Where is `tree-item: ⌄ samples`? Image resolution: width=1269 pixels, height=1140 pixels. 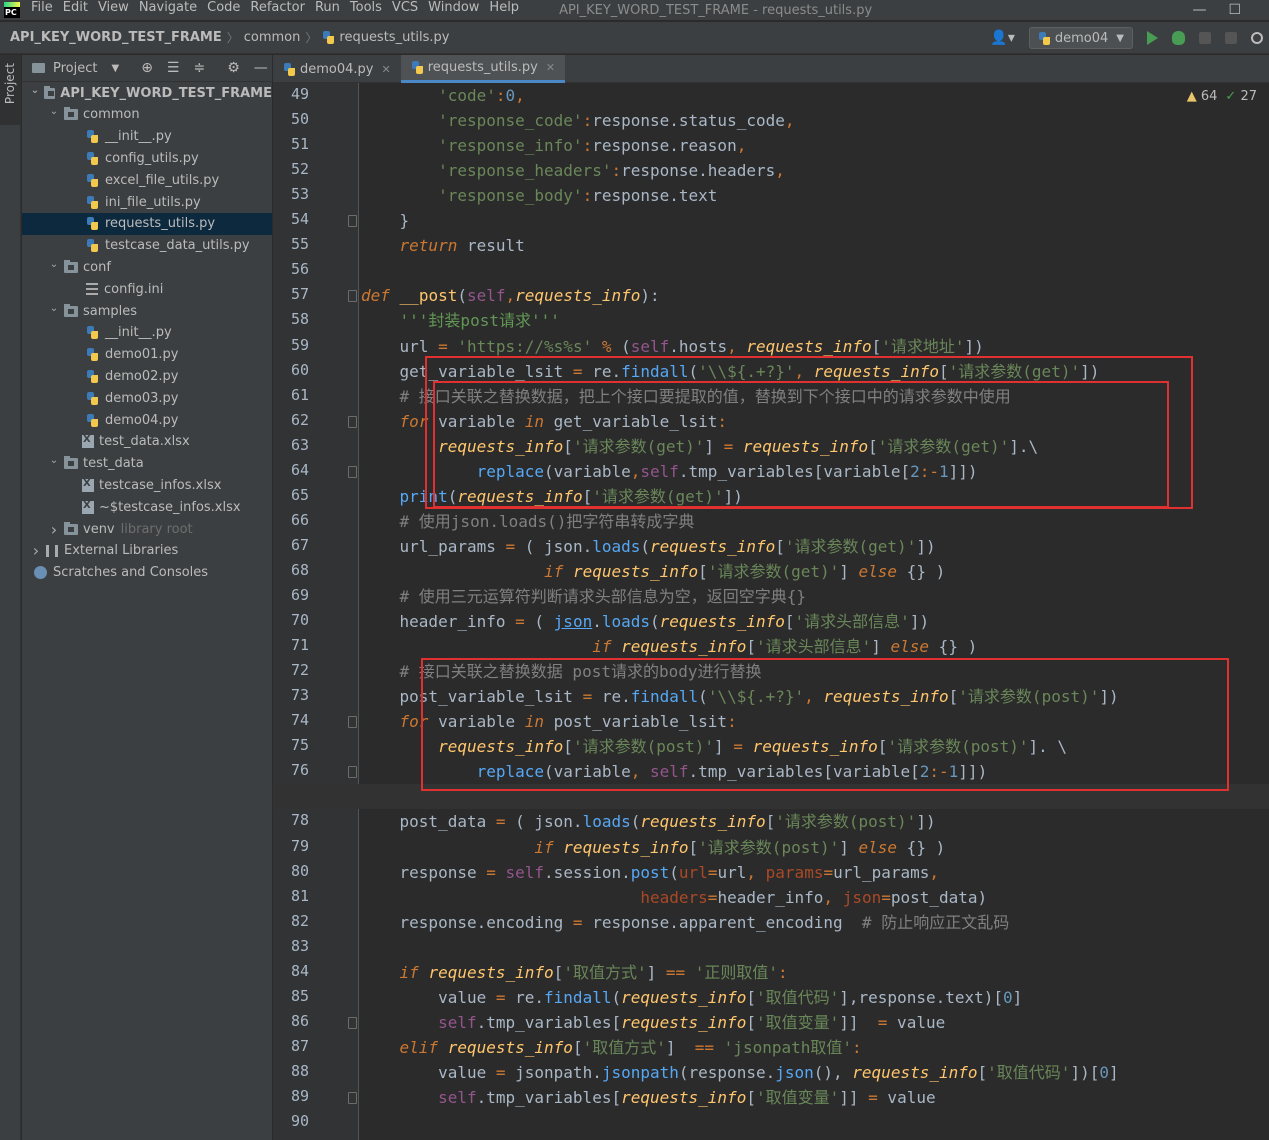
tree-item: ⌄ samples is located at coordinates (147, 311).